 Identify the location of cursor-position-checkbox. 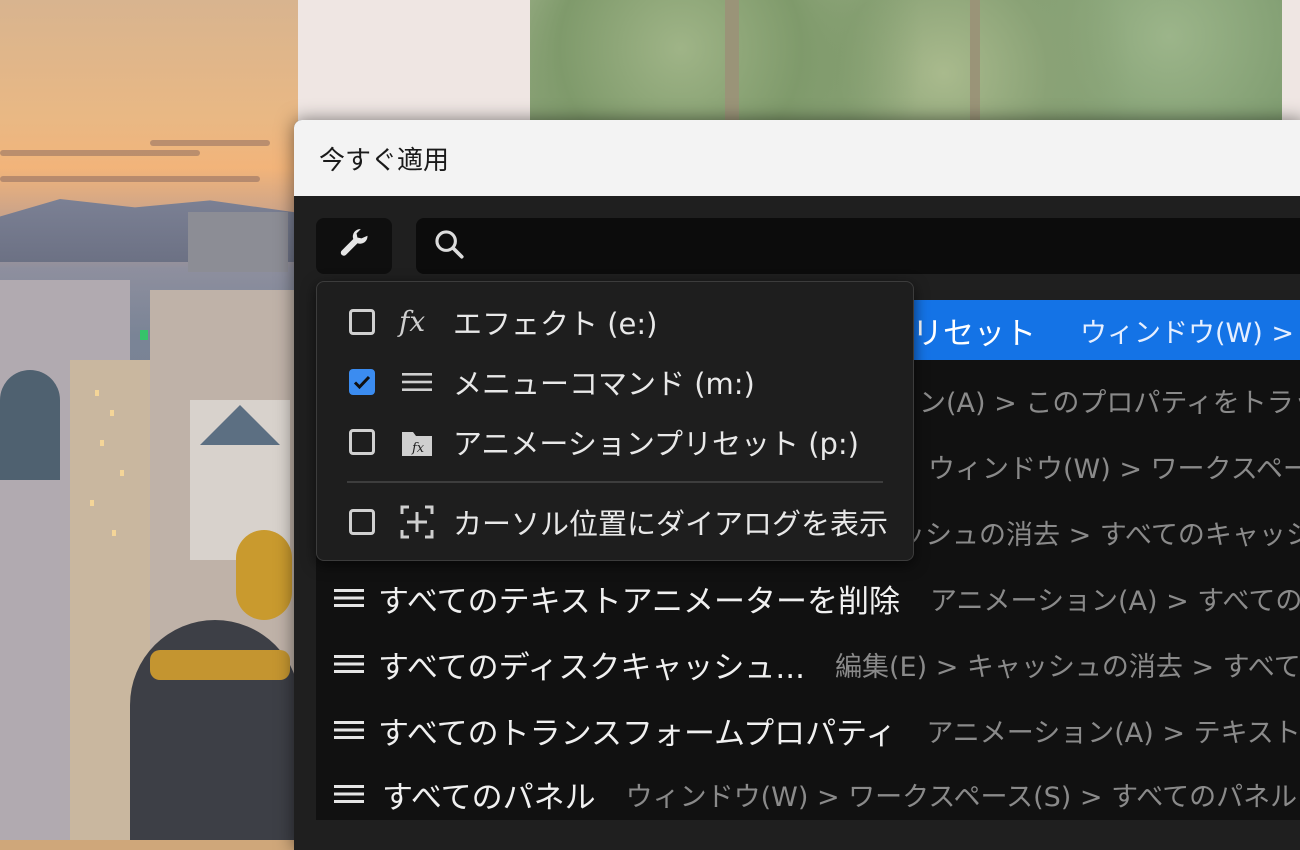
(362, 522).